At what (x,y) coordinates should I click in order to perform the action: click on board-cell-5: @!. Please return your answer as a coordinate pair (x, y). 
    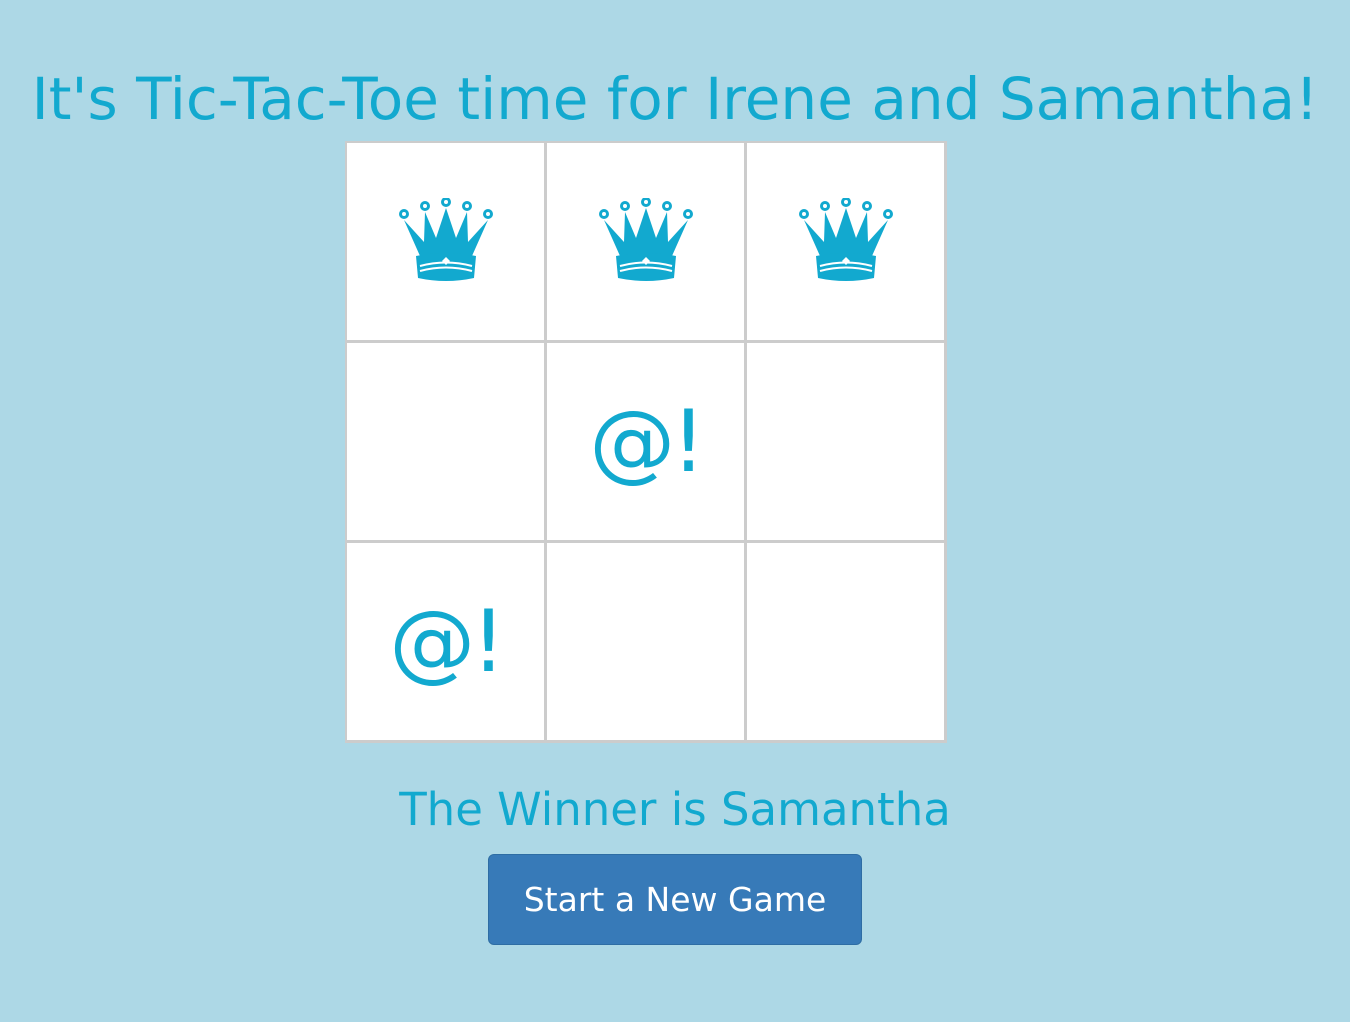
    Looking at the image, I should click on (645, 441).